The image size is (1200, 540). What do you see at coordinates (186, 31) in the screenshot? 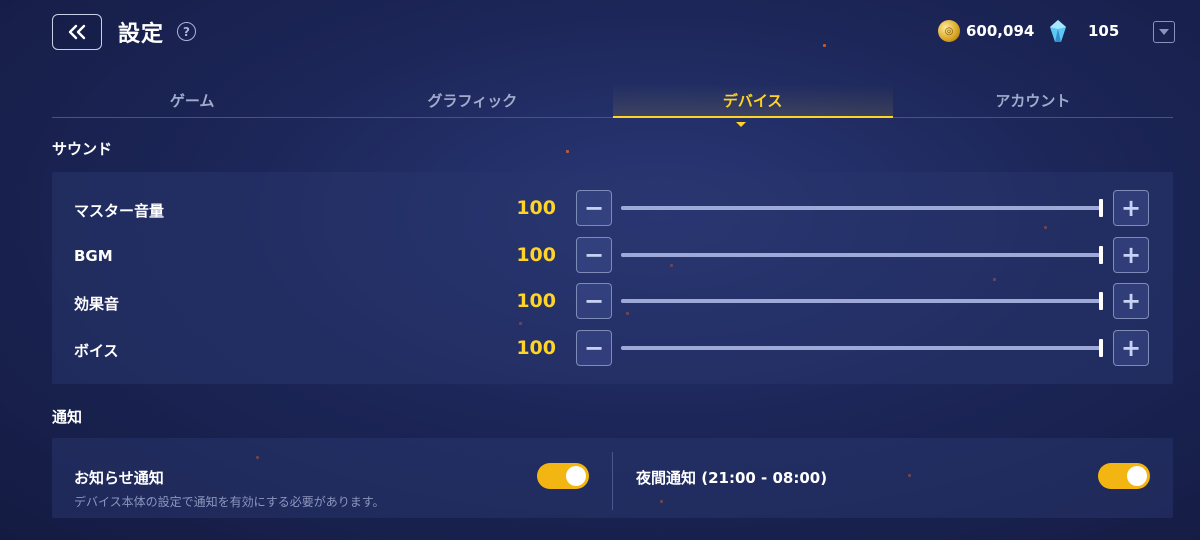
I see `help-icon: ?` at bounding box center [186, 31].